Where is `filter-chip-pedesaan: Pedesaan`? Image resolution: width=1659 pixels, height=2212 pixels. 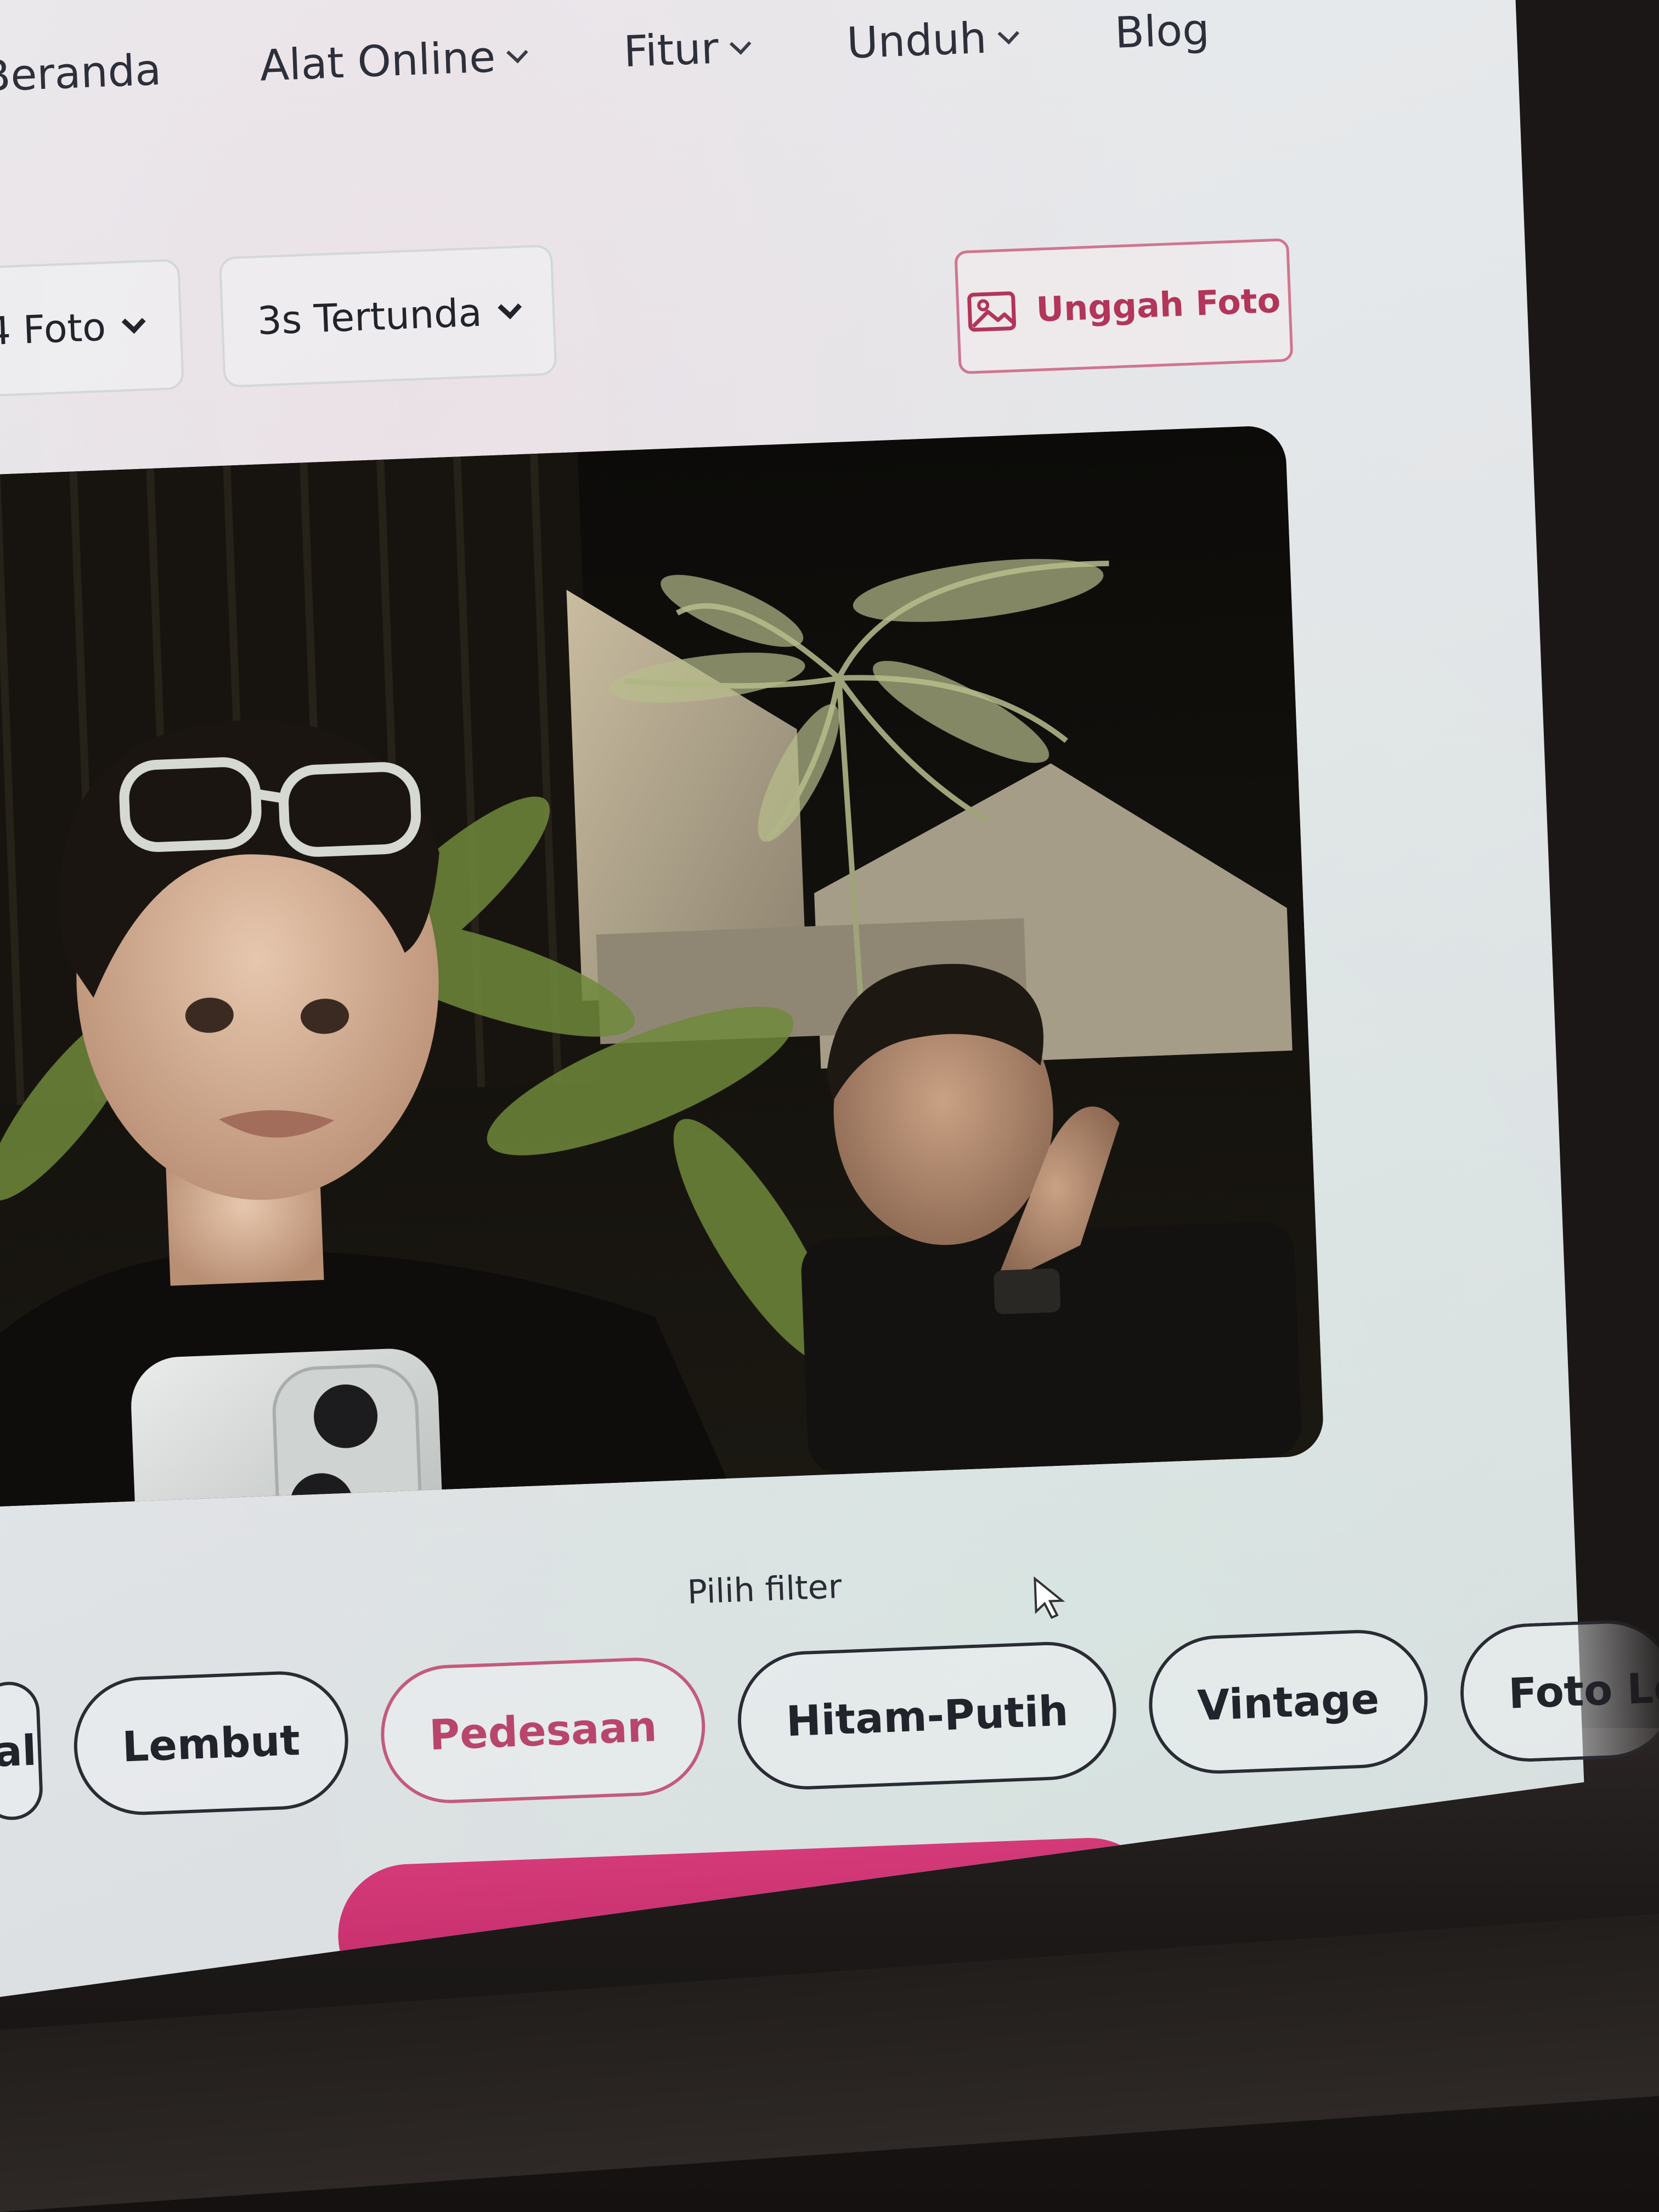
filter-chip-pedesaan: Pedesaan is located at coordinates (543, 1730).